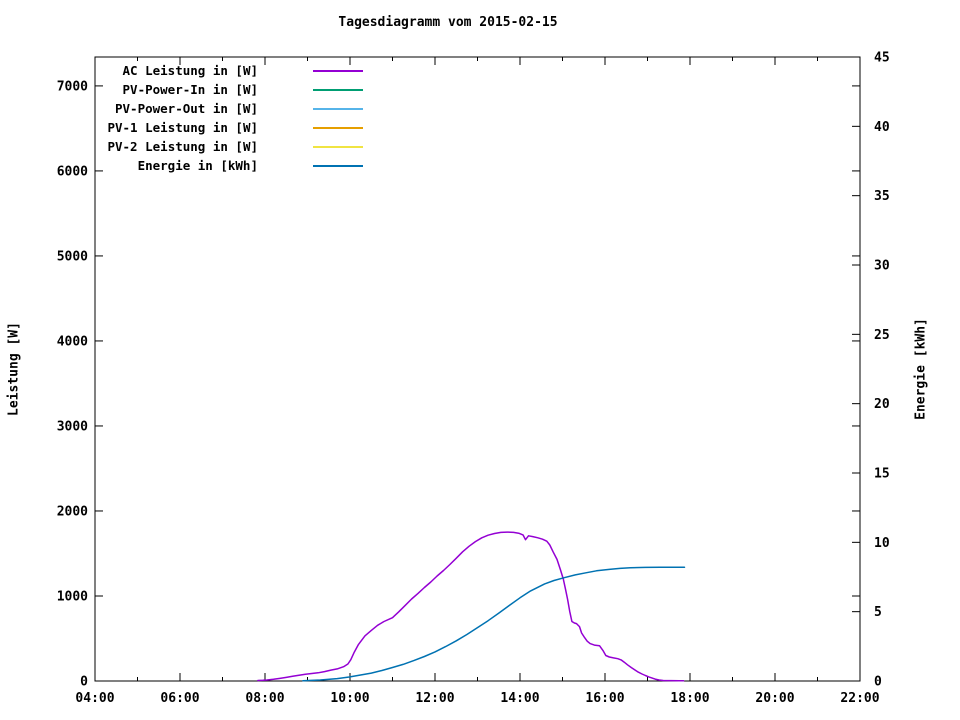 Image resolution: width=960 pixels, height=720 pixels. I want to click on y-right-tick-label: 20, so click(882, 404).